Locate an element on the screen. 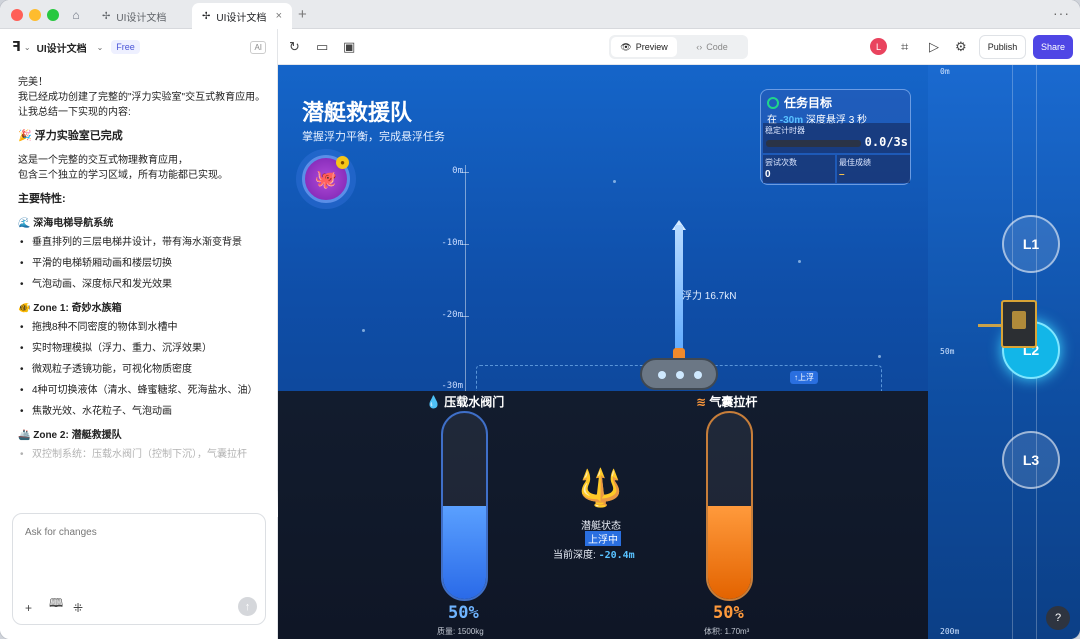 This screenshot has width=1080, height=639. octopus-avatar: 🐙 ● is located at coordinates (326, 179).